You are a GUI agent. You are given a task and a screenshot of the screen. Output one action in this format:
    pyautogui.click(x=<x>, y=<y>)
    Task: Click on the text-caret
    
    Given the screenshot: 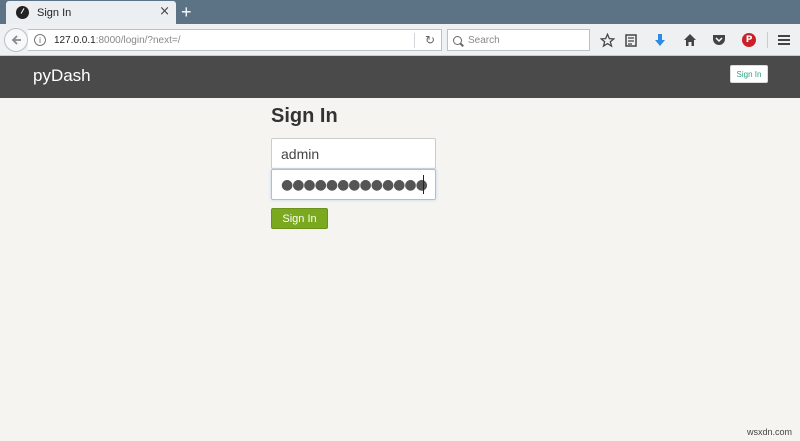 What is the action you would take?
    pyautogui.click(x=423, y=184)
    